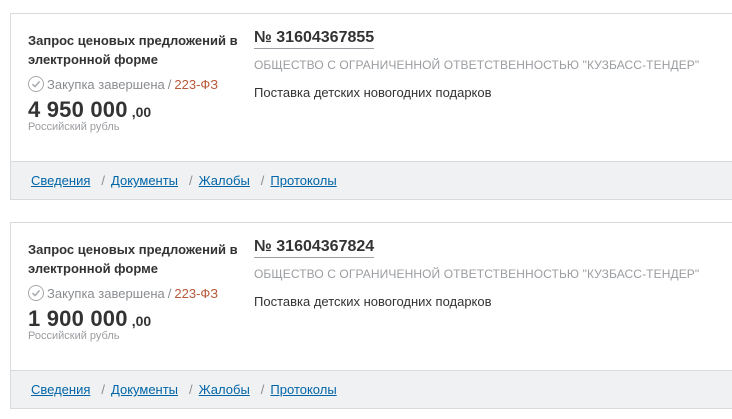  I want to click on registry-number-link: № 31604367824, so click(314, 248).